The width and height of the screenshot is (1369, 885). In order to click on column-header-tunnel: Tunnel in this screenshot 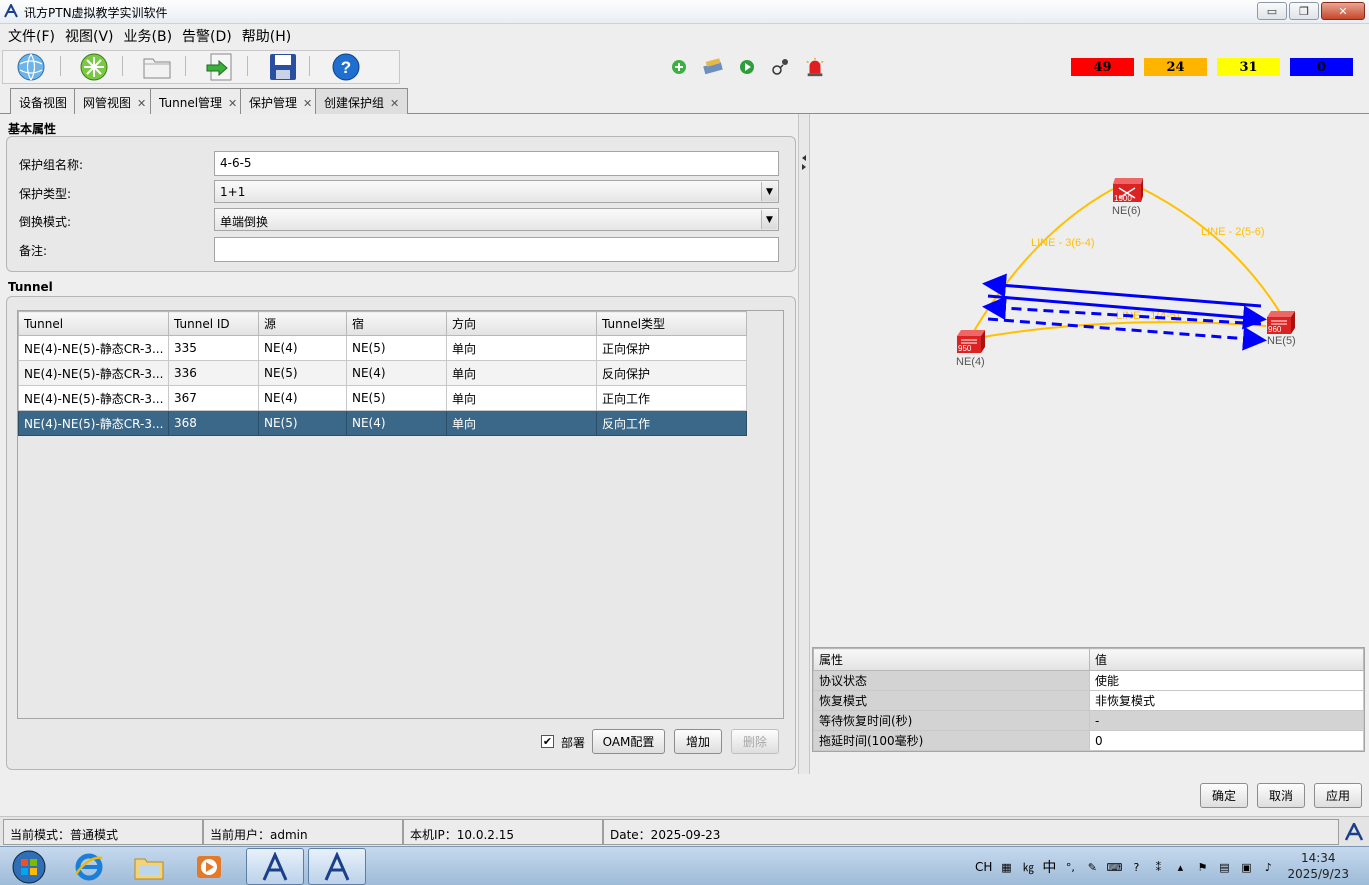, I will do `click(93, 323)`.